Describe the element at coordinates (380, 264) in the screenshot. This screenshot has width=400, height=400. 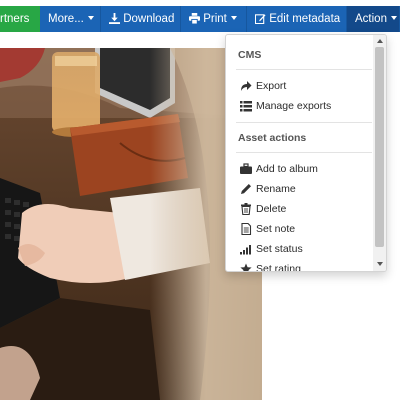
I see `scroll-down-arrow-icon` at that location.